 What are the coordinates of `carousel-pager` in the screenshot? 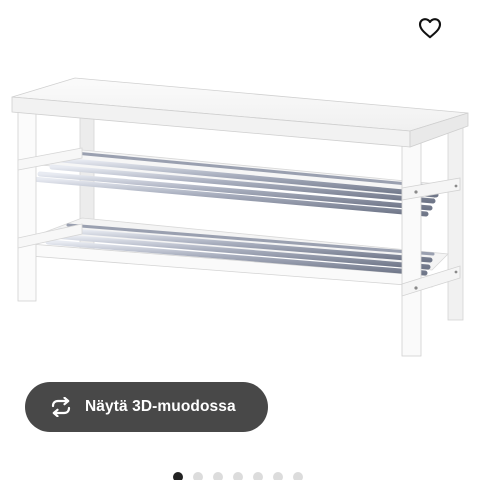 It's located at (238, 476).